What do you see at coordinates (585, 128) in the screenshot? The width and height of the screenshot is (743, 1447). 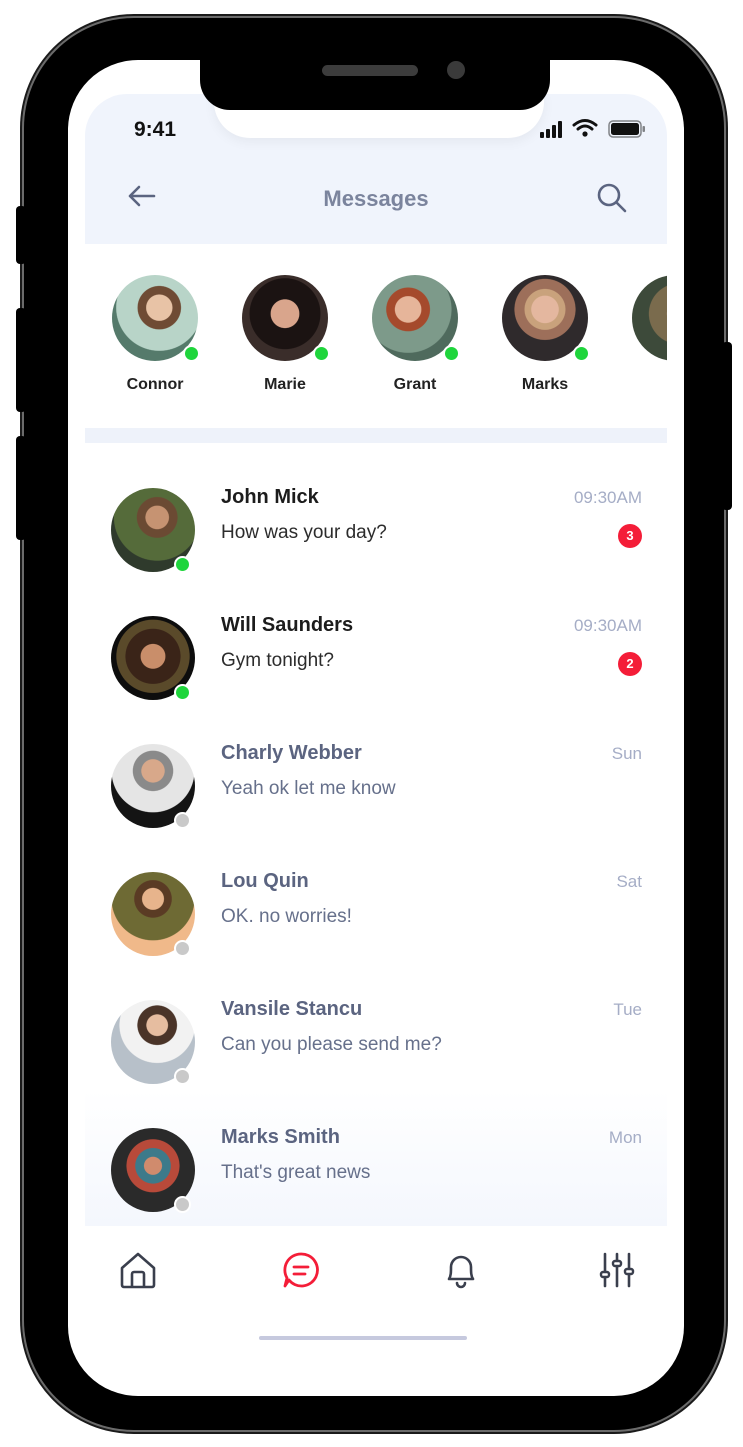 I see `wifi-icon` at bounding box center [585, 128].